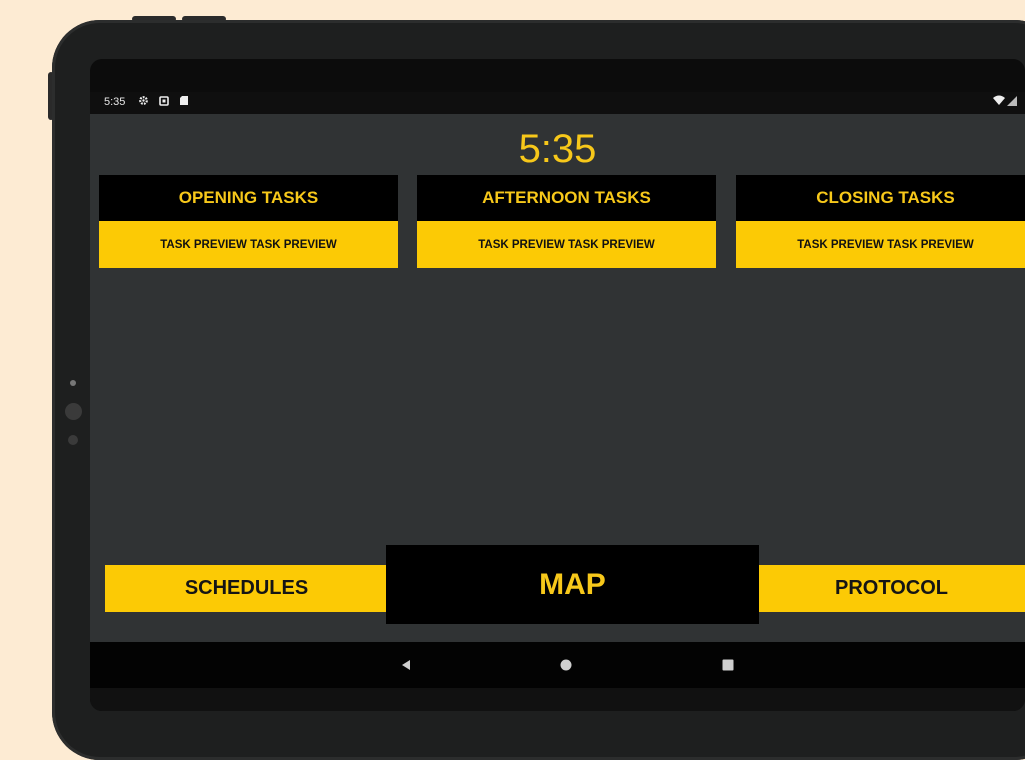 The width and height of the screenshot is (1025, 760). I want to click on system-nav-bar, so click(557, 665).